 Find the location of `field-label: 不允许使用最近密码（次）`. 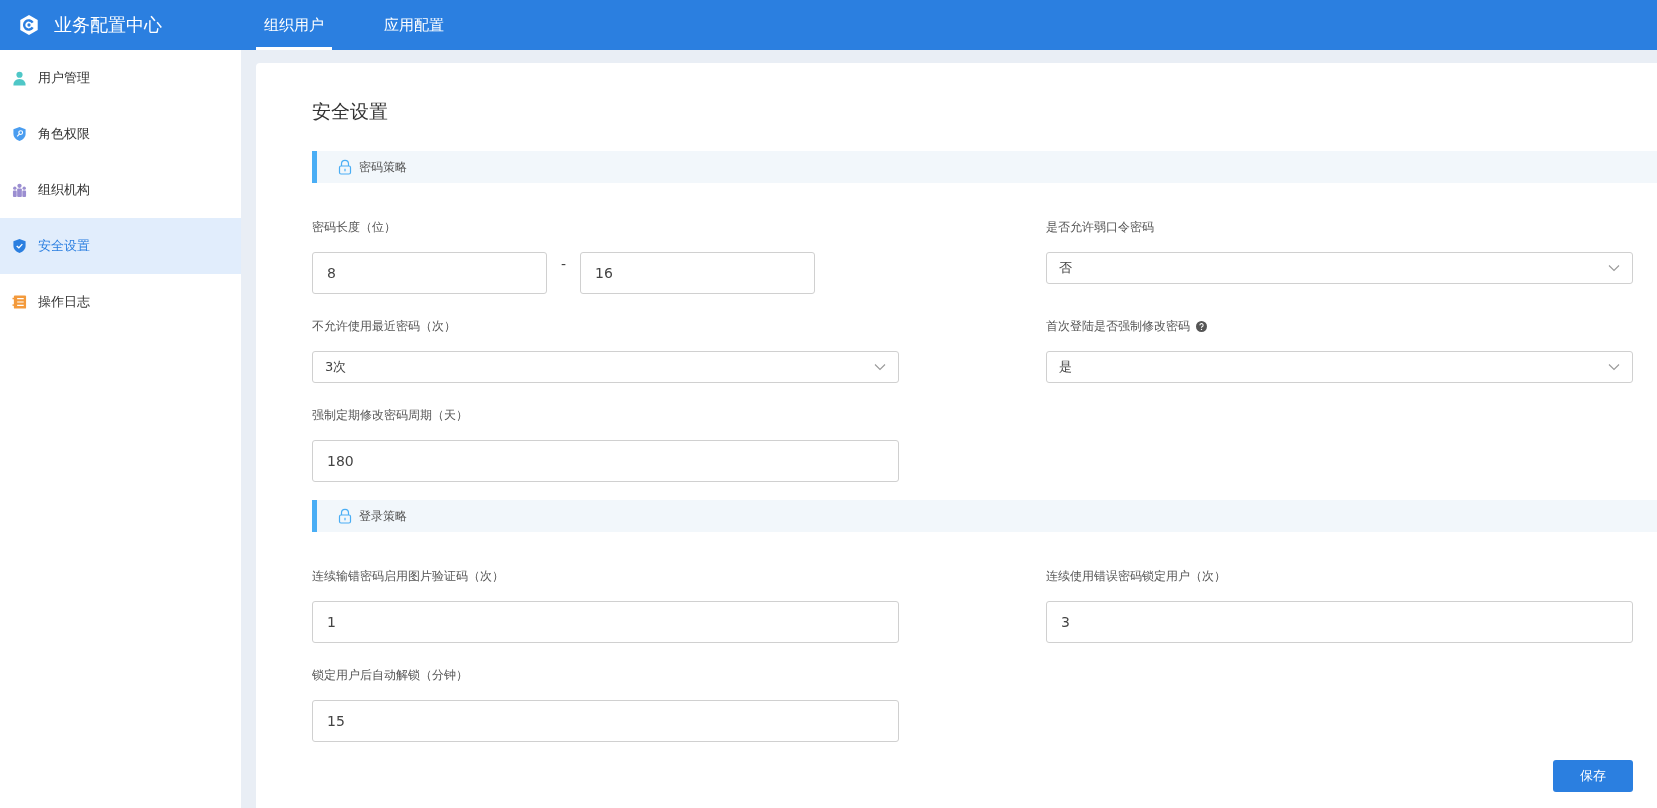

field-label: 不允许使用最近密码（次） is located at coordinates (384, 326).